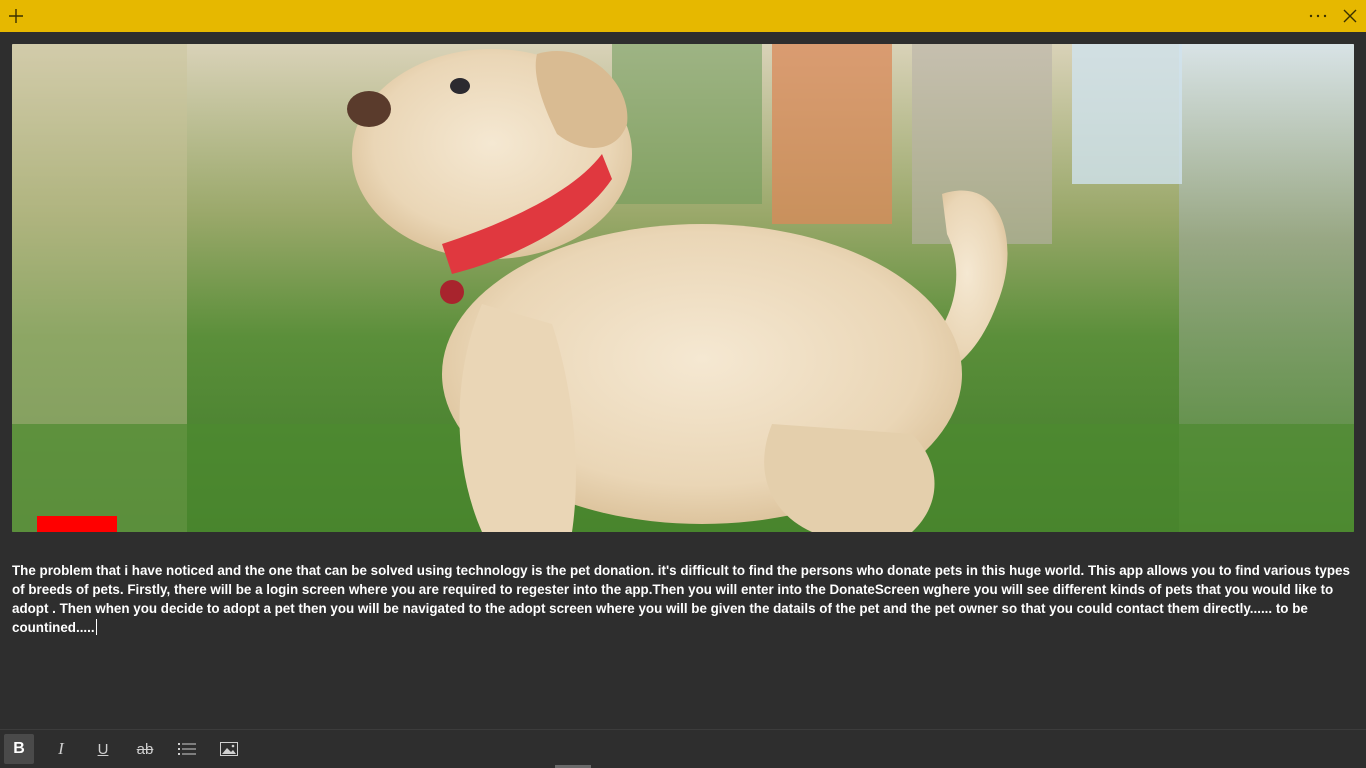 The width and height of the screenshot is (1366, 768). I want to click on ellipsis-icon, so click(1318, 16).